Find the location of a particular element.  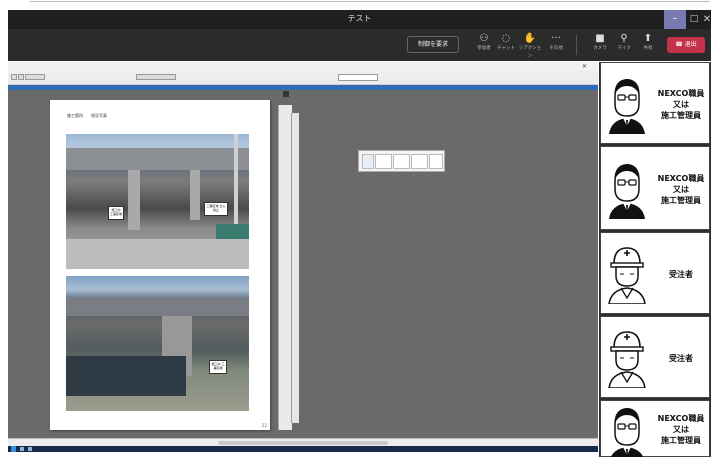

more-button: ··· その他 is located at coordinates (556, 46).